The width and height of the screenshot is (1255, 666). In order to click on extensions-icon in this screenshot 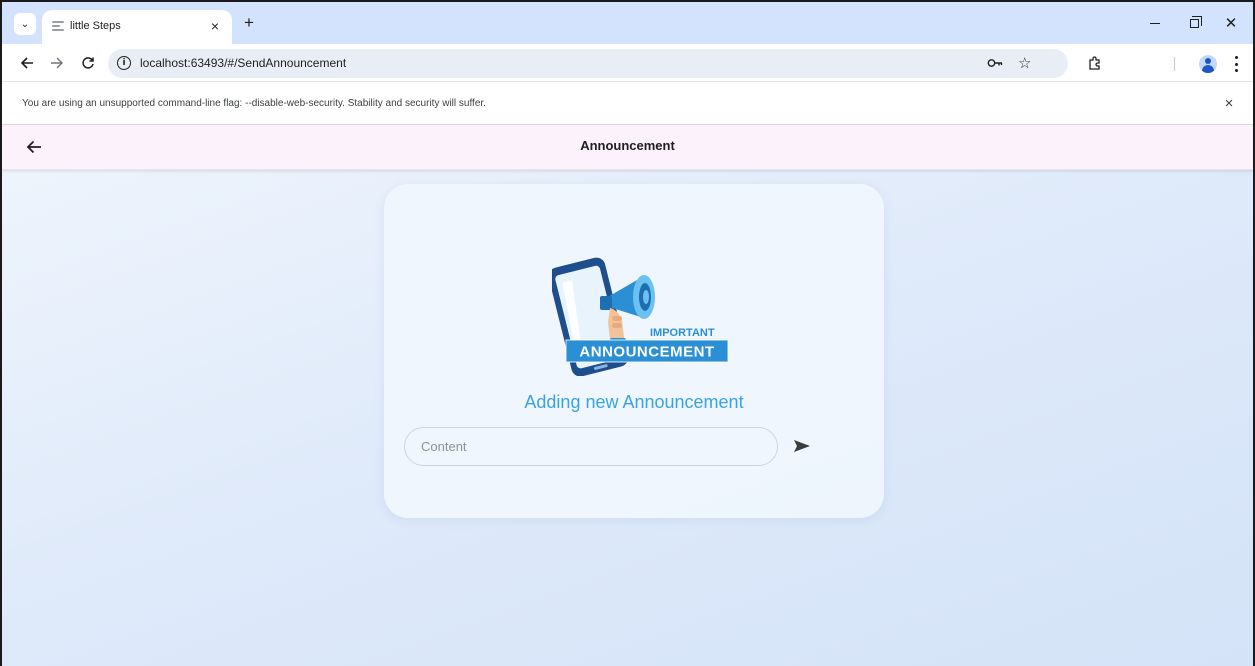, I will do `click(1095, 63)`.